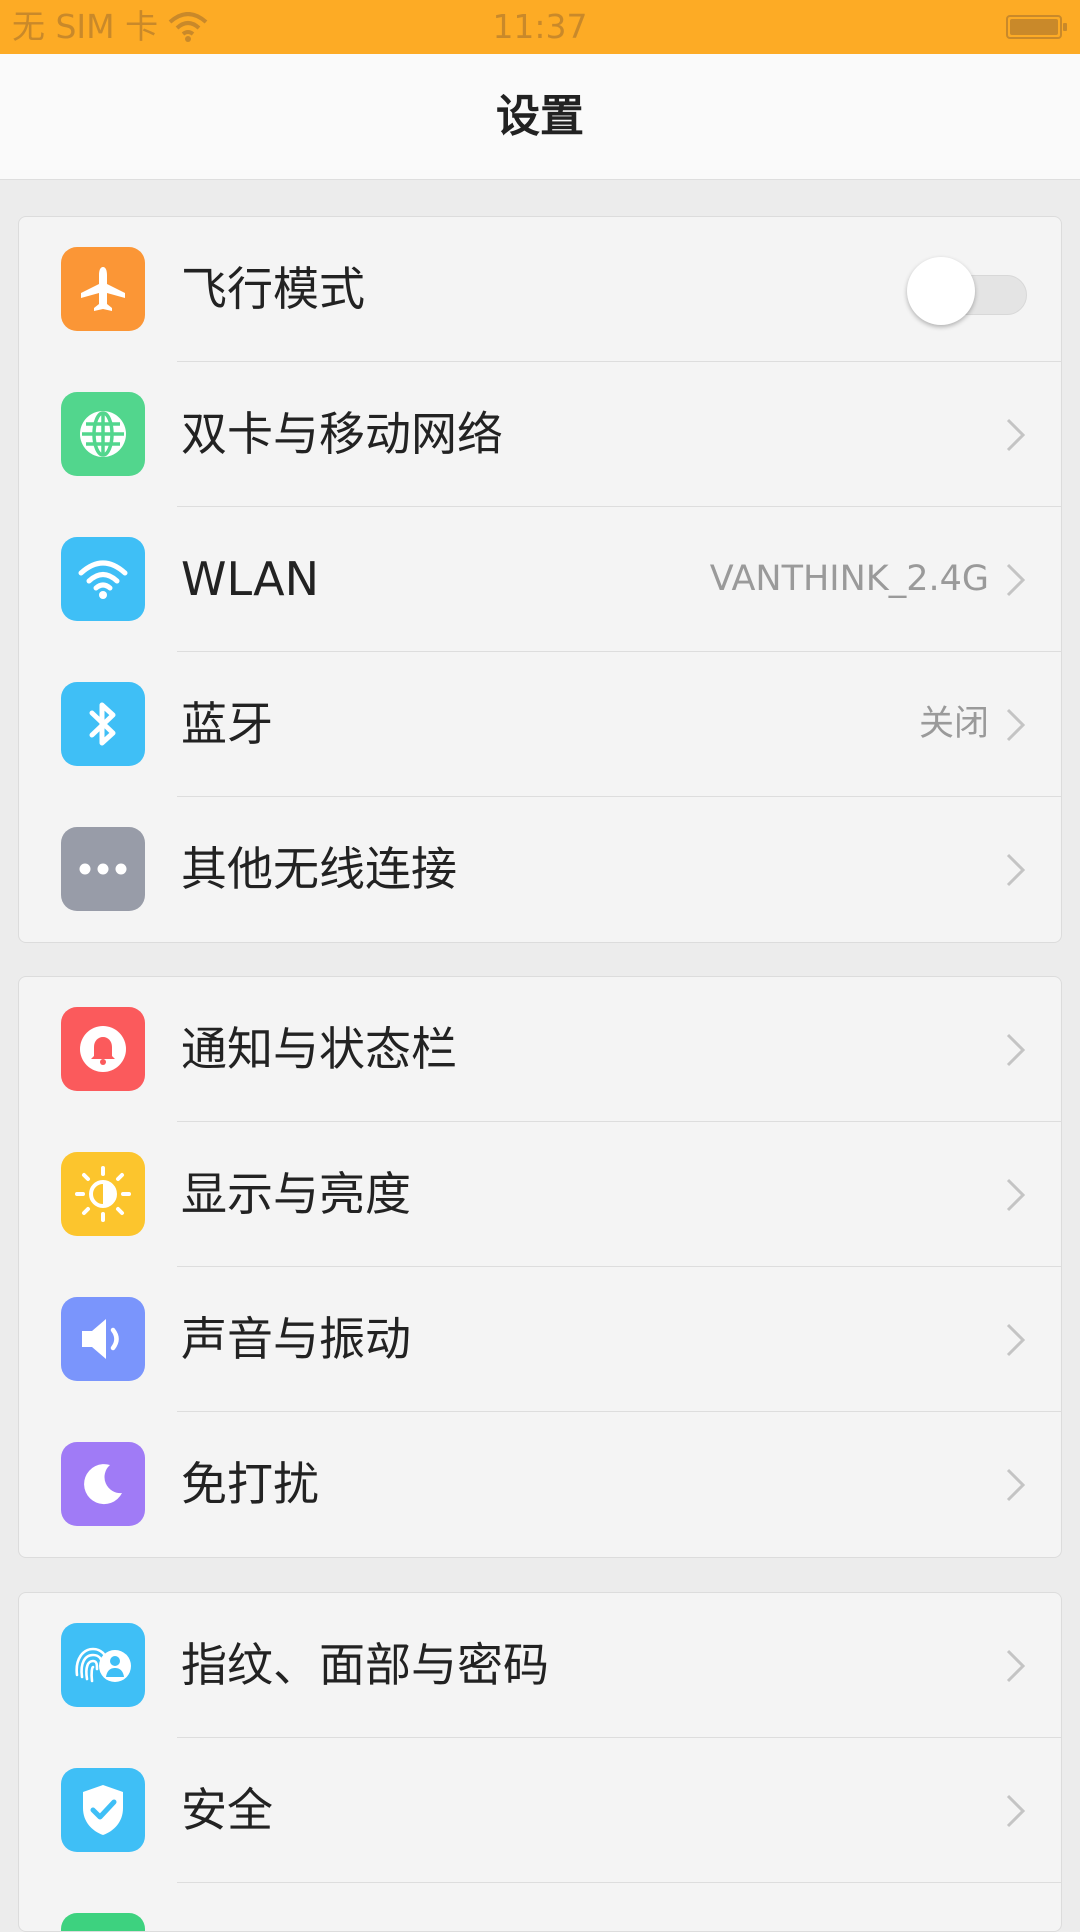 The height and width of the screenshot is (1932, 1080). Describe the element at coordinates (250, 579) in the screenshot. I see `settings-item-label: WLAN` at that location.